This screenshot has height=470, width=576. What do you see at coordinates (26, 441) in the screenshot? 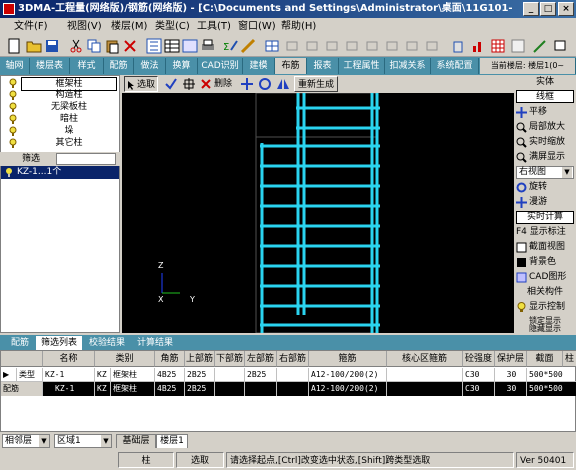
I see `adjacent-floor-select: 相邻层 ▼` at bounding box center [26, 441].